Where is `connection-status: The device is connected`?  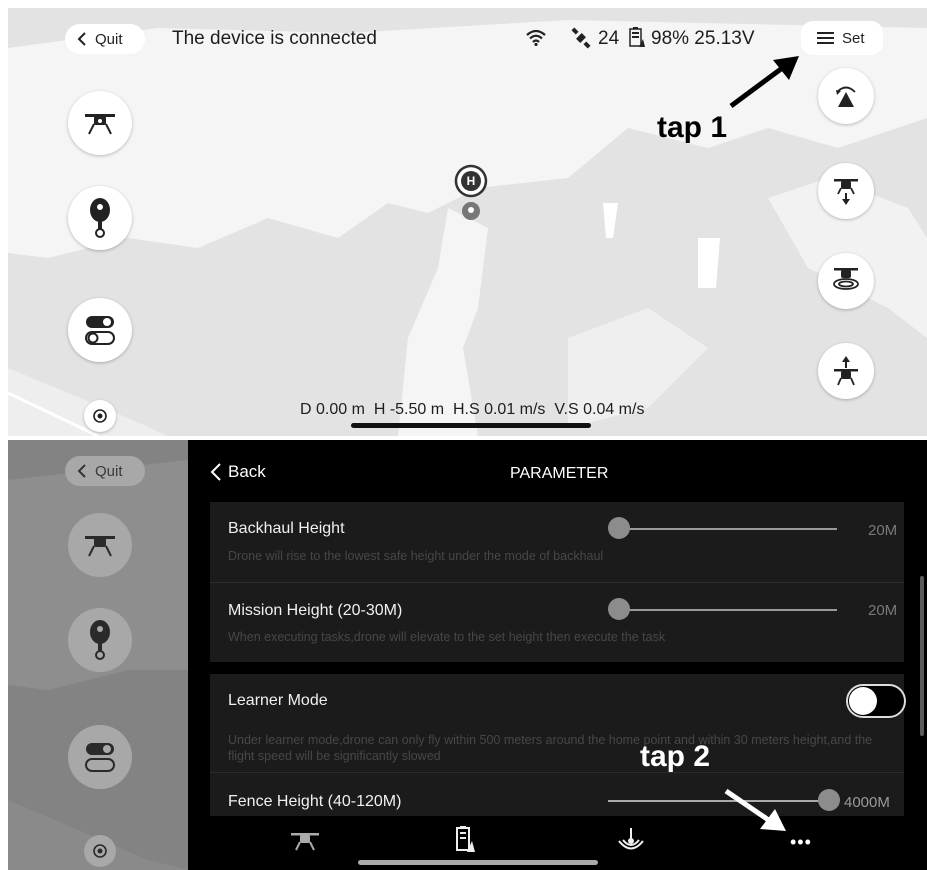
connection-status: The device is connected is located at coordinates (274, 38).